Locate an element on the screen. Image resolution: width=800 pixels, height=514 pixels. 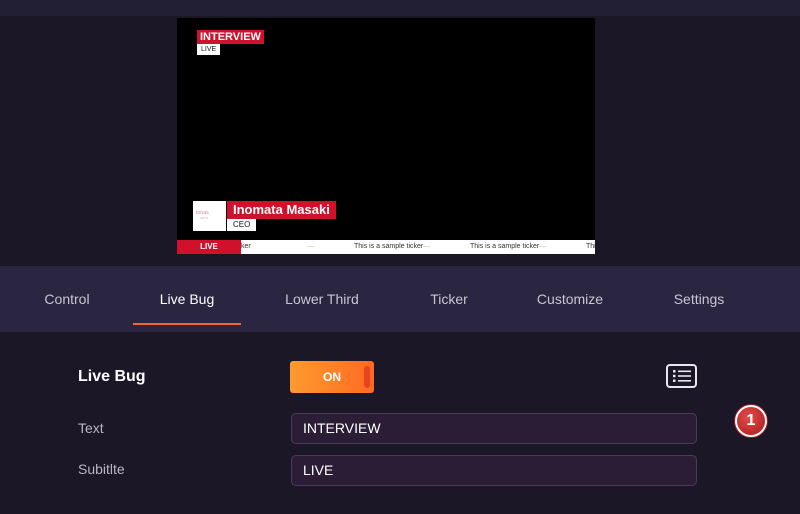
ticker-live-label: LIVE is located at coordinates (209, 247).